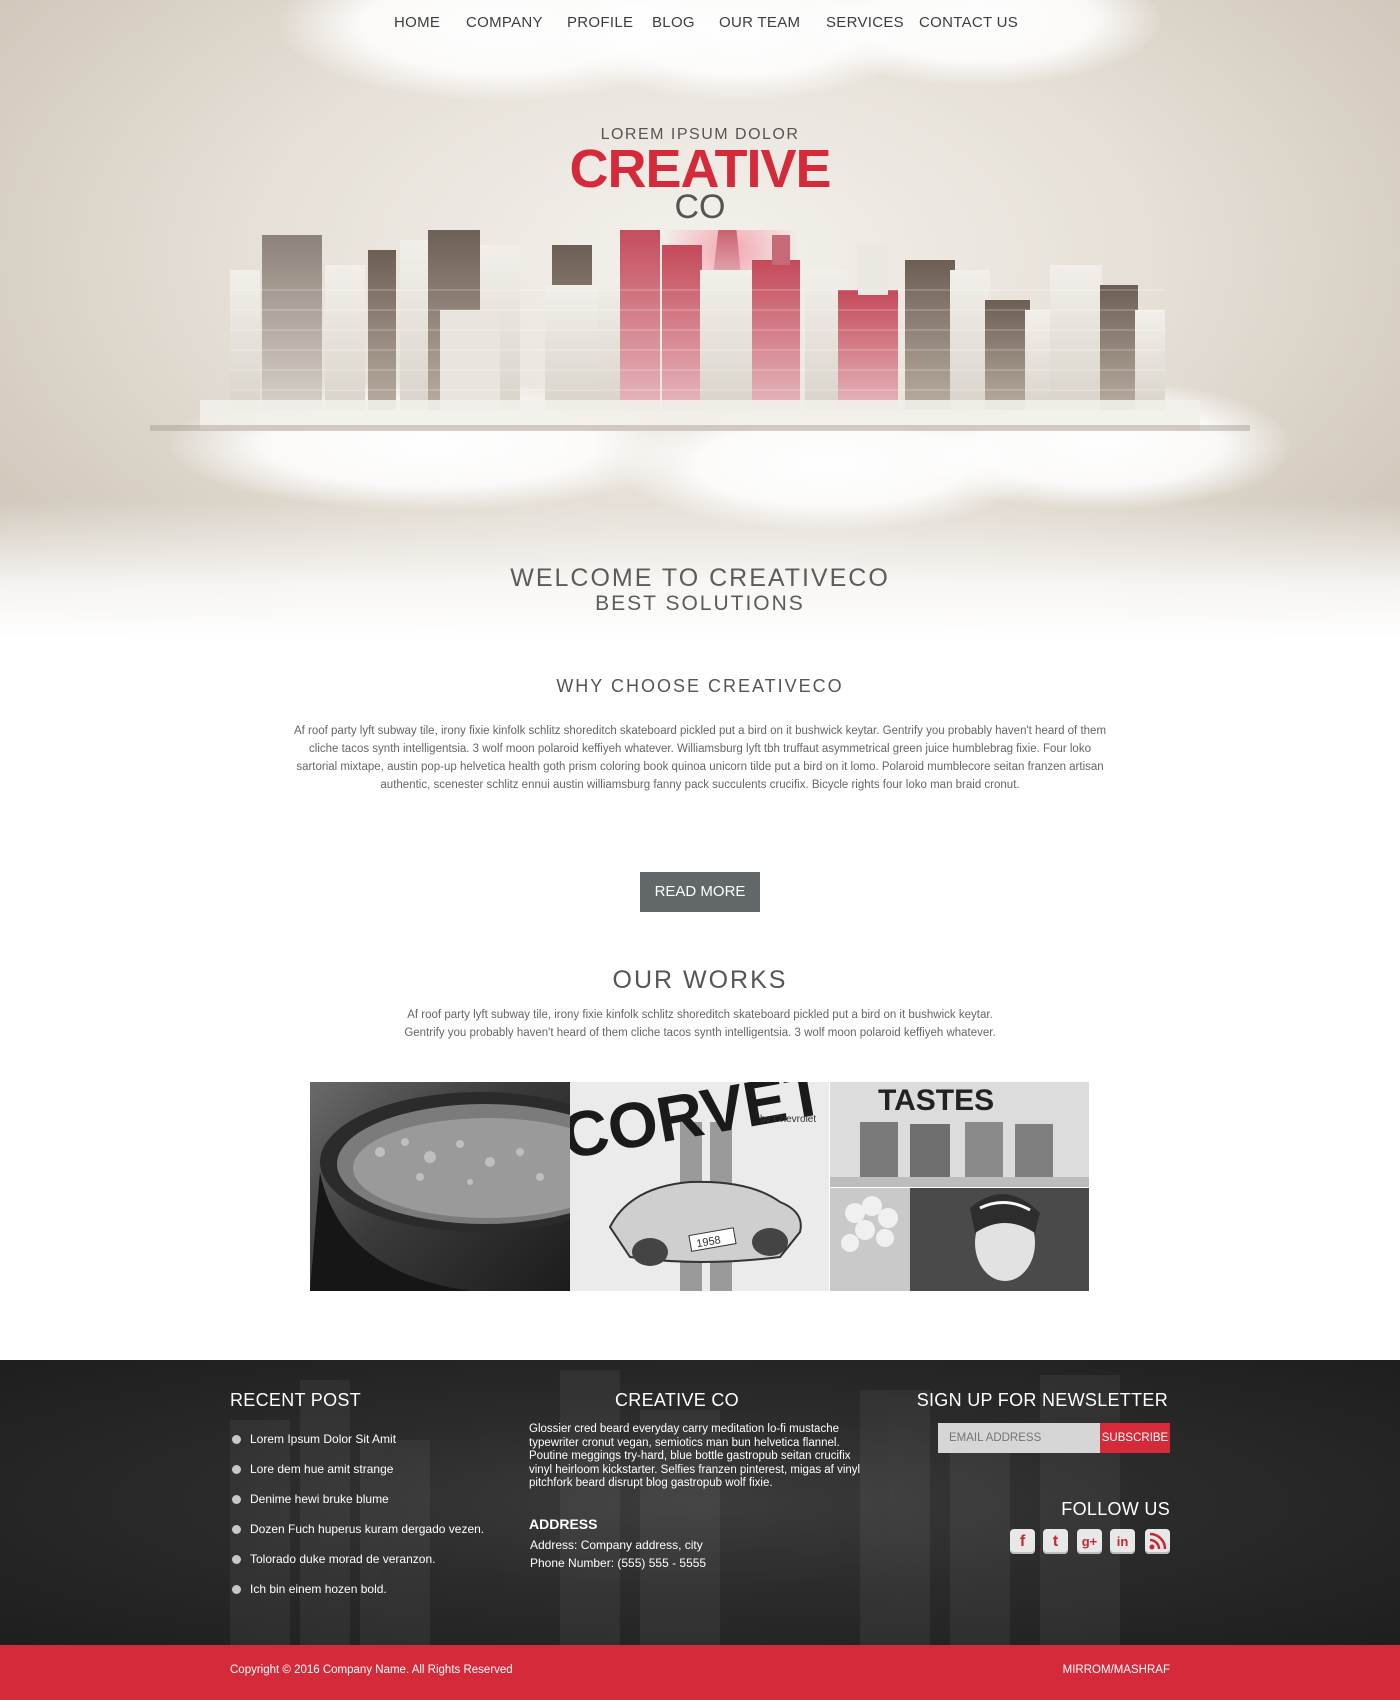 The height and width of the screenshot is (1700, 1400). Describe the element at coordinates (936, 1100) in the screenshot. I see `drinks-tastes-text: TASTES` at that location.